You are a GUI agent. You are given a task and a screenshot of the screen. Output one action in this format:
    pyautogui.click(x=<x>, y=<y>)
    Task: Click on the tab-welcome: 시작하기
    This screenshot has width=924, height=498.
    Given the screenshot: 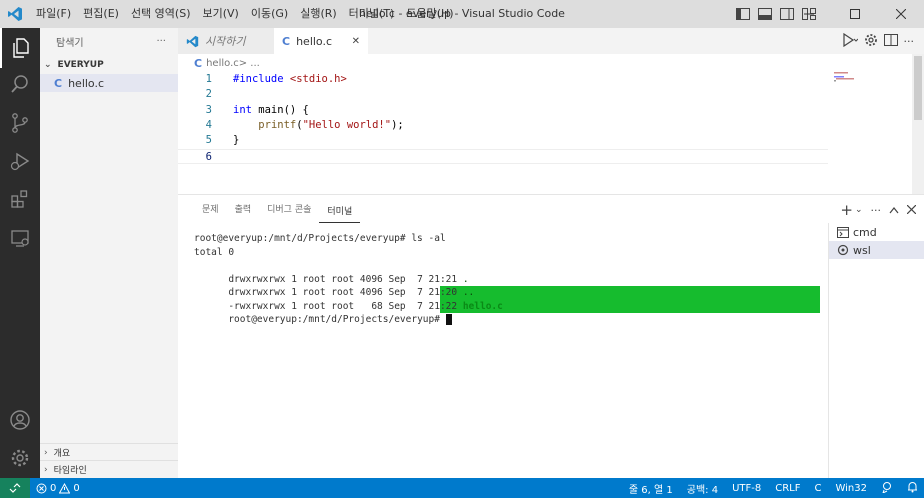 What is the action you would take?
    pyautogui.click(x=226, y=41)
    